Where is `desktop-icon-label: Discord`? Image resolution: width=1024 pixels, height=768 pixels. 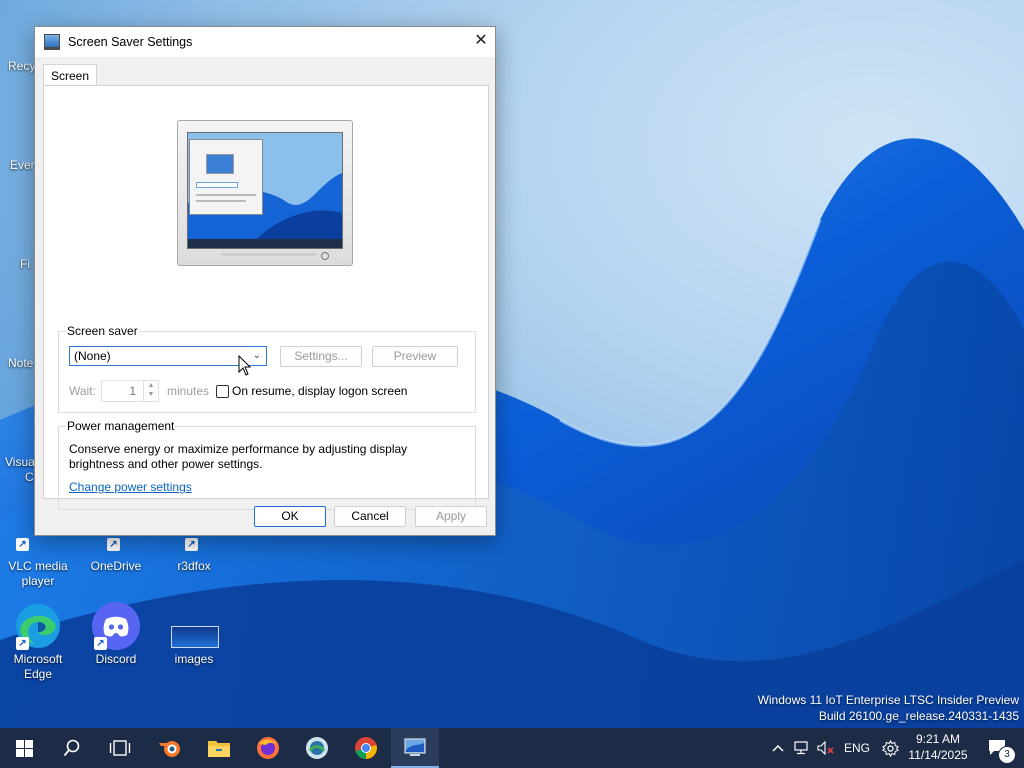
desktop-icon-label: Discord is located at coordinates (116, 659).